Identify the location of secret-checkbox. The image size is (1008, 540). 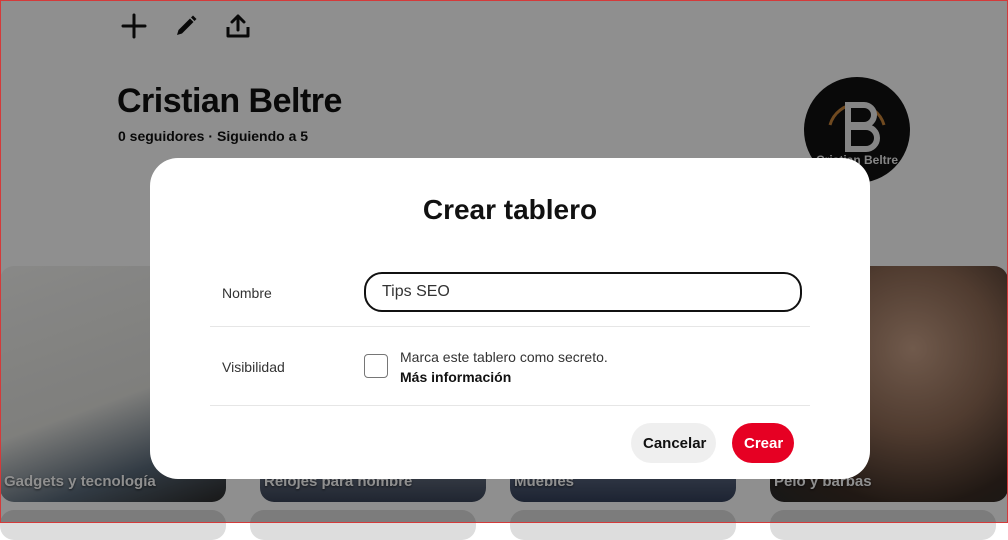
(376, 366).